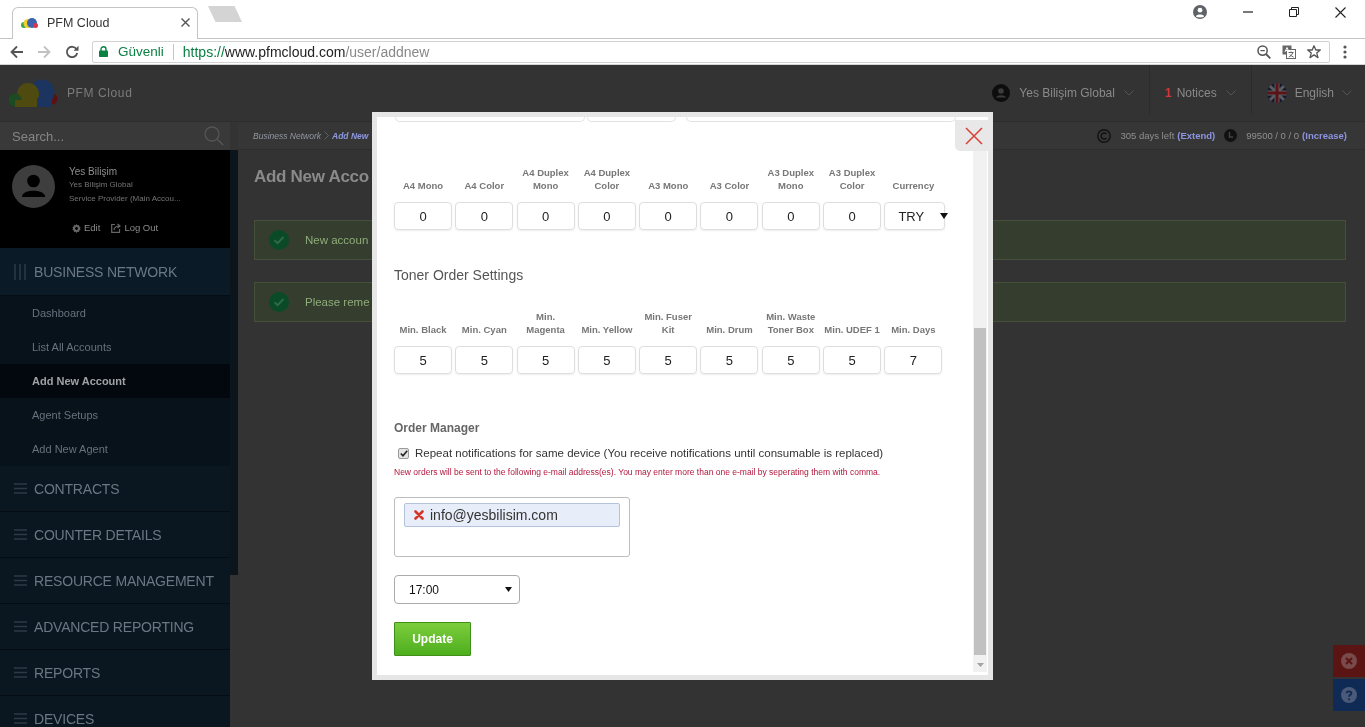  I want to click on caret-icon, so click(508, 589).